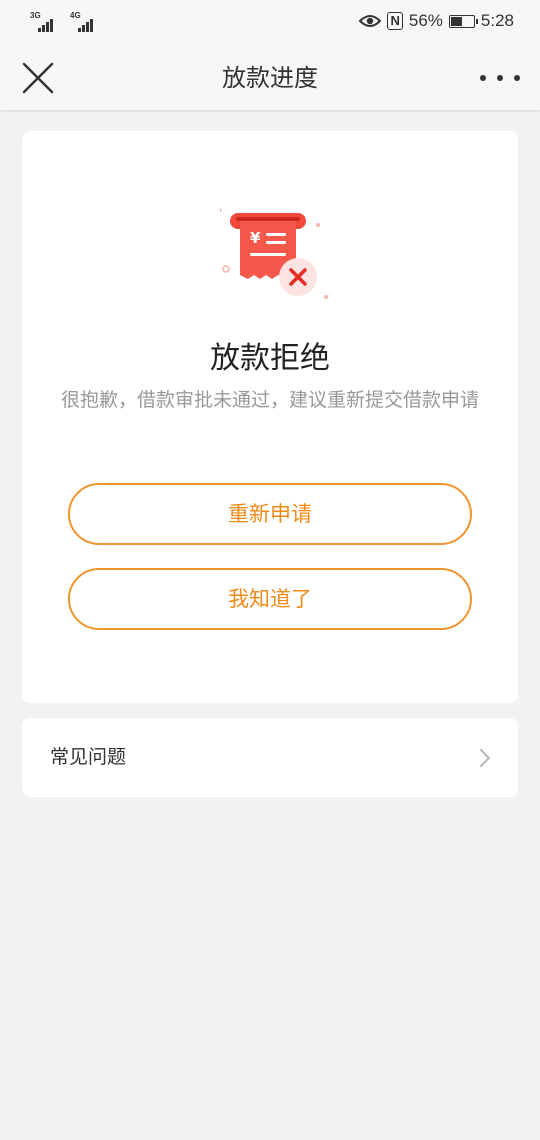 The image size is (540, 1140). I want to click on more-options-button, so click(500, 78).